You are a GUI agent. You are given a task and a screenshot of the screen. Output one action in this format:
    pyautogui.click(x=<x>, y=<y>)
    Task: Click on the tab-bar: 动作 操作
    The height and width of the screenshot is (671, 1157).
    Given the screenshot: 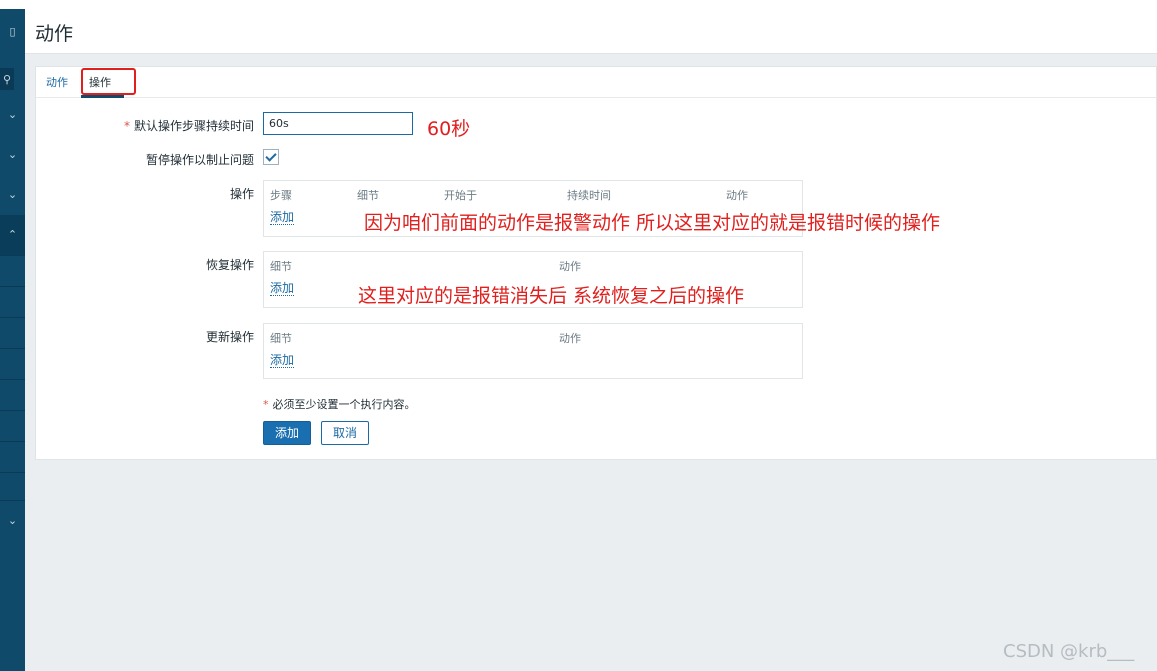 What is the action you would take?
    pyautogui.click(x=596, y=82)
    